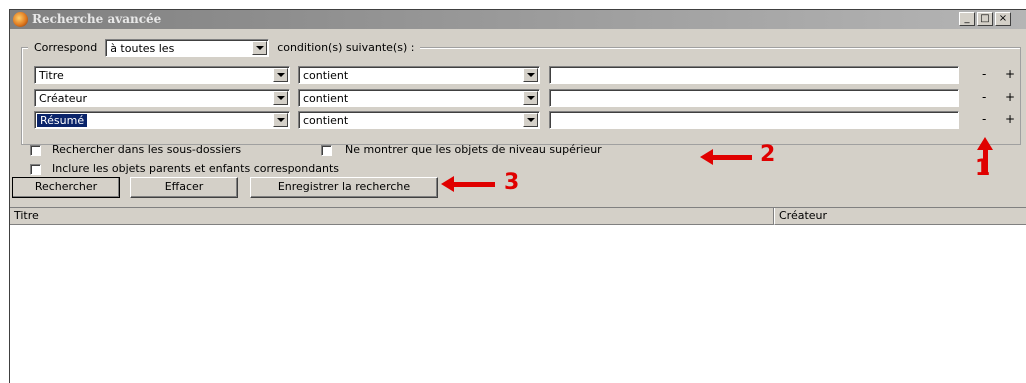 The height and width of the screenshot is (383, 1026). What do you see at coordinates (147, 149) in the screenshot?
I see `subfolders-label: Rechercher dans les sous-dossiers` at bounding box center [147, 149].